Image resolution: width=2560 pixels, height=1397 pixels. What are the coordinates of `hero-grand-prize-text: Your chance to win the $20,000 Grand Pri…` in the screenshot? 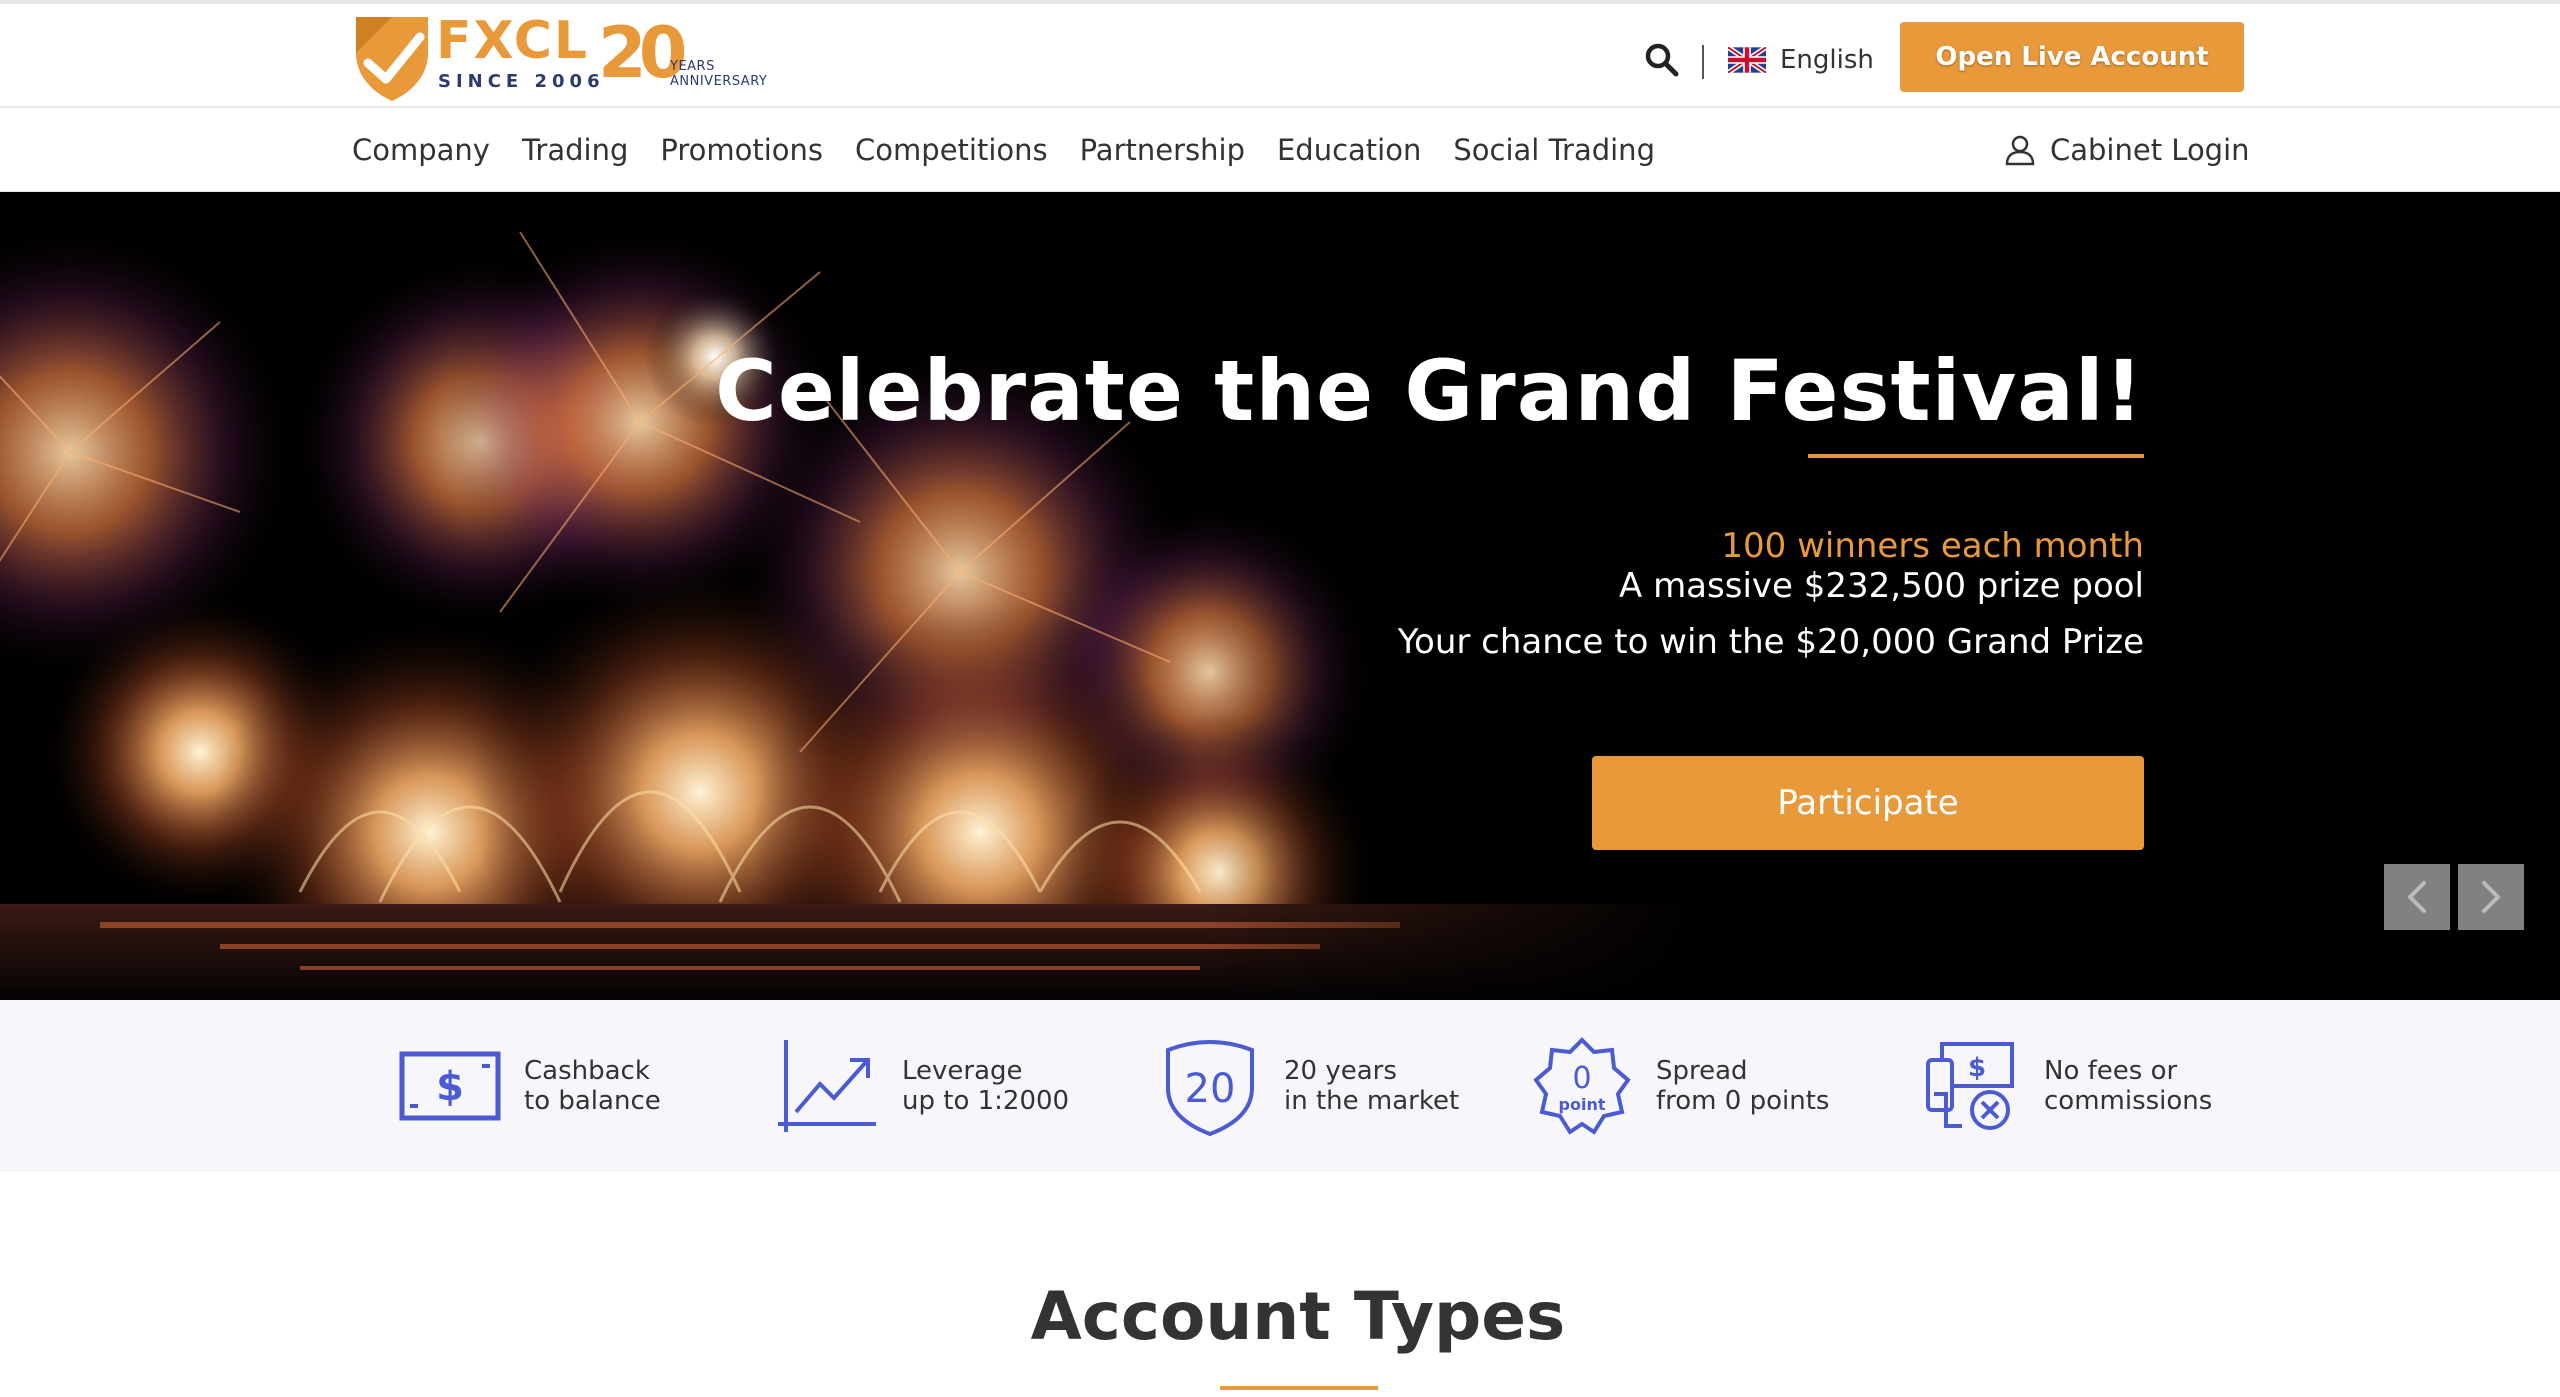 It's located at (1770, 642).